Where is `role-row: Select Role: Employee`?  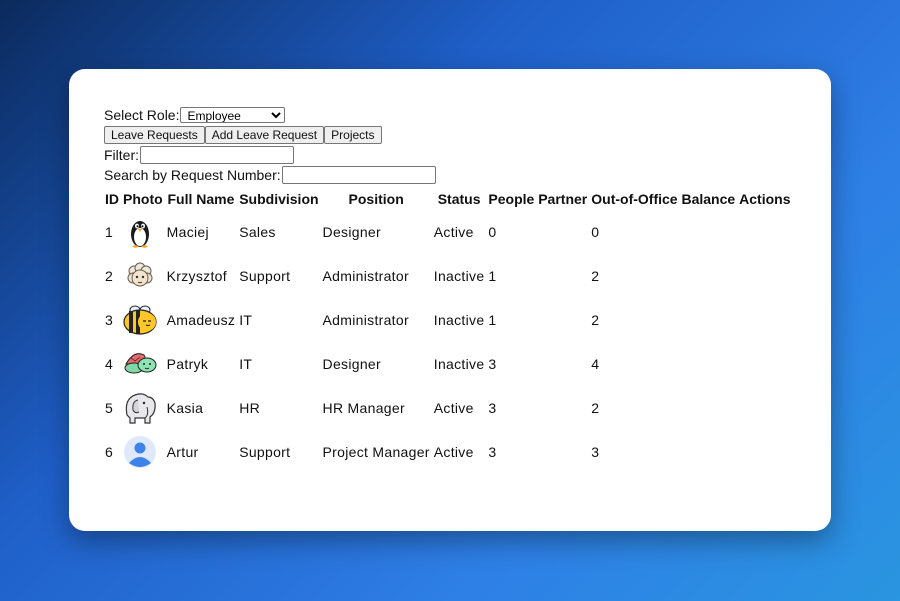
role-row: Select Role: Employee is located at coordinates (449, 115).